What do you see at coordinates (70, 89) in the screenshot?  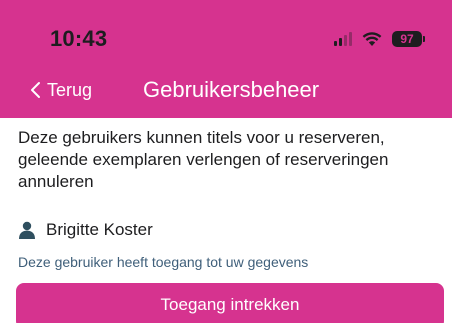 I see `back-label: Terug` at bounding box center [70, 89].